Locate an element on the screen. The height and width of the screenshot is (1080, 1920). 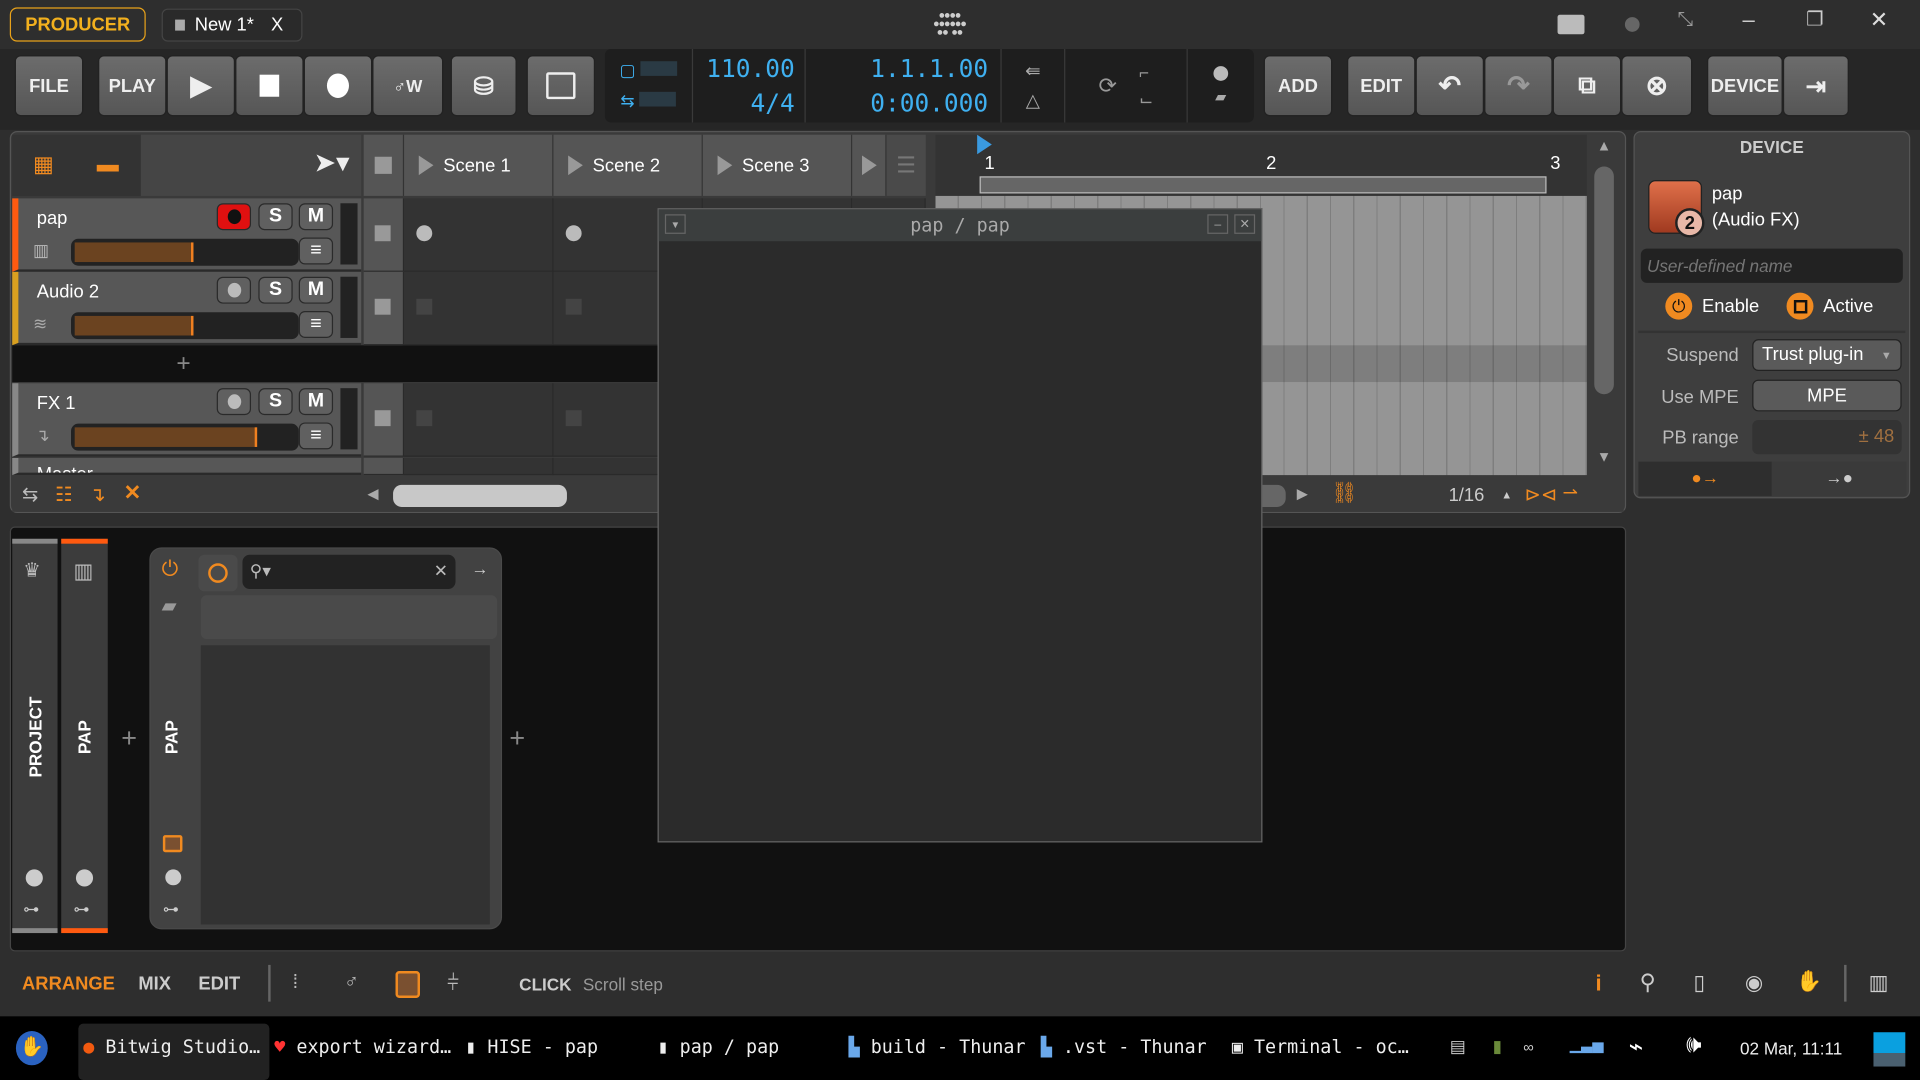
pointer-tool-icon: ➤▾ is located at coordinates (331, 163).